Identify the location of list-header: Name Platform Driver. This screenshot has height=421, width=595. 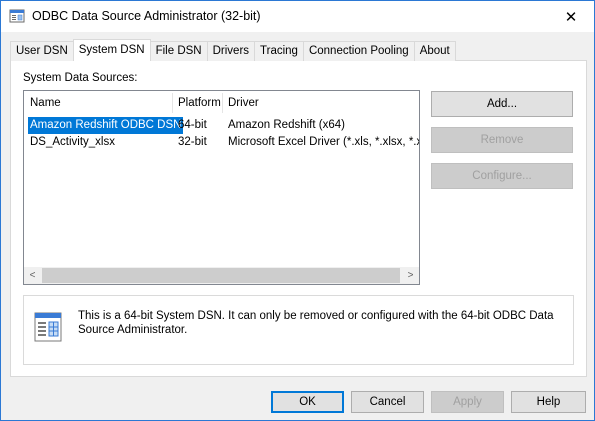
(221, 103).